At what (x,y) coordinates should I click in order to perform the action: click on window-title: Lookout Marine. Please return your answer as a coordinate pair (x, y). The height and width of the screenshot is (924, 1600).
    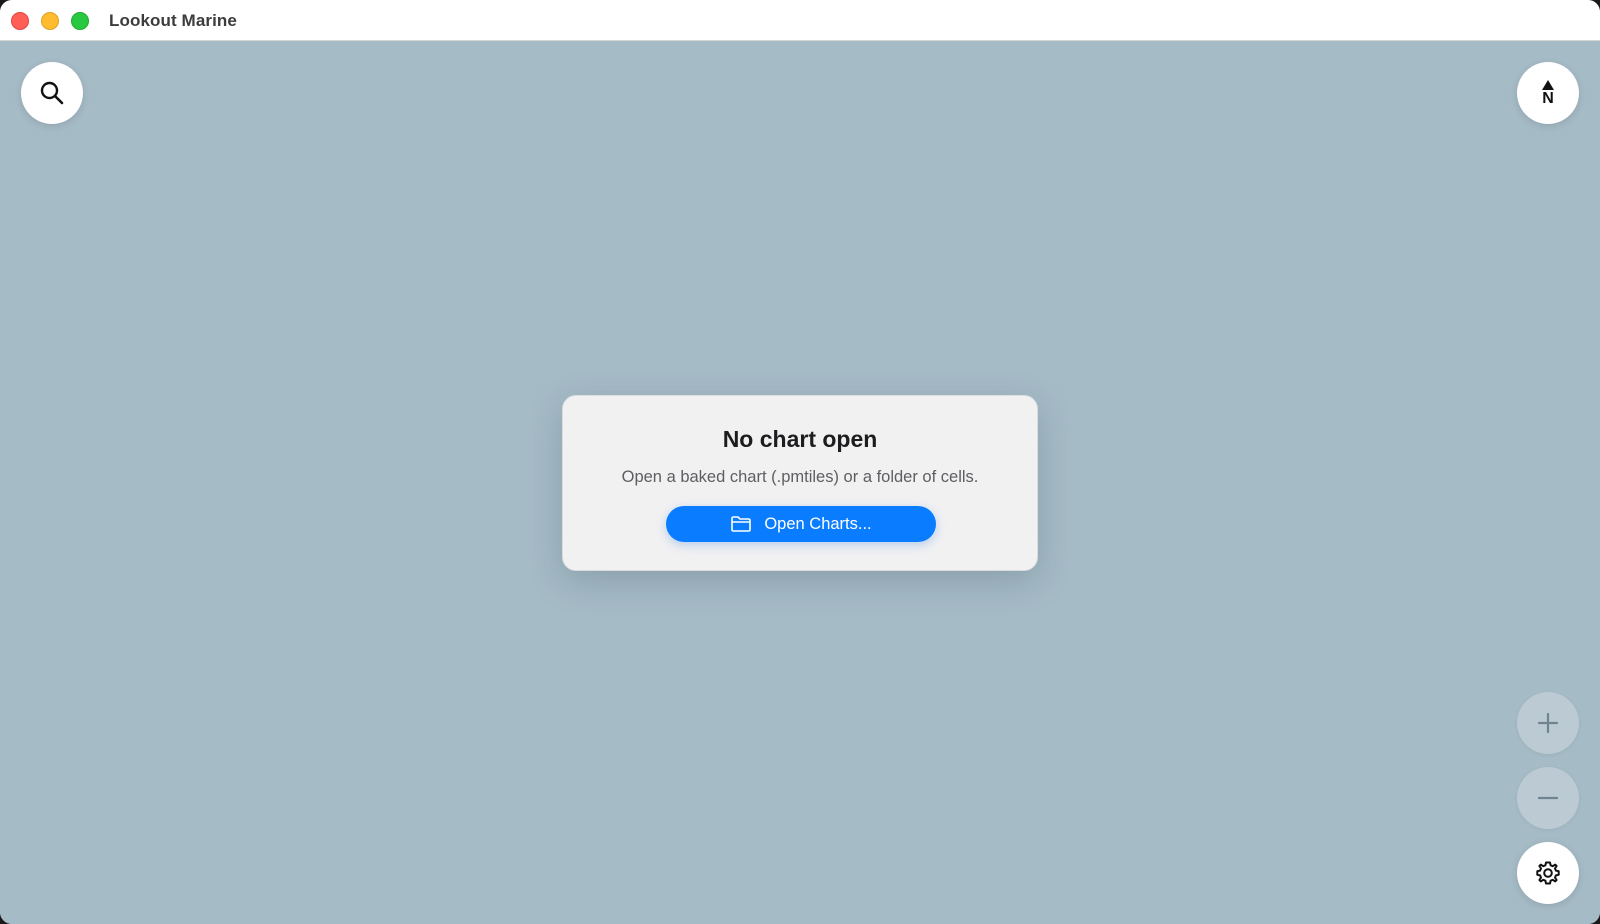
    Looking at the image, I should click on (173, 20).